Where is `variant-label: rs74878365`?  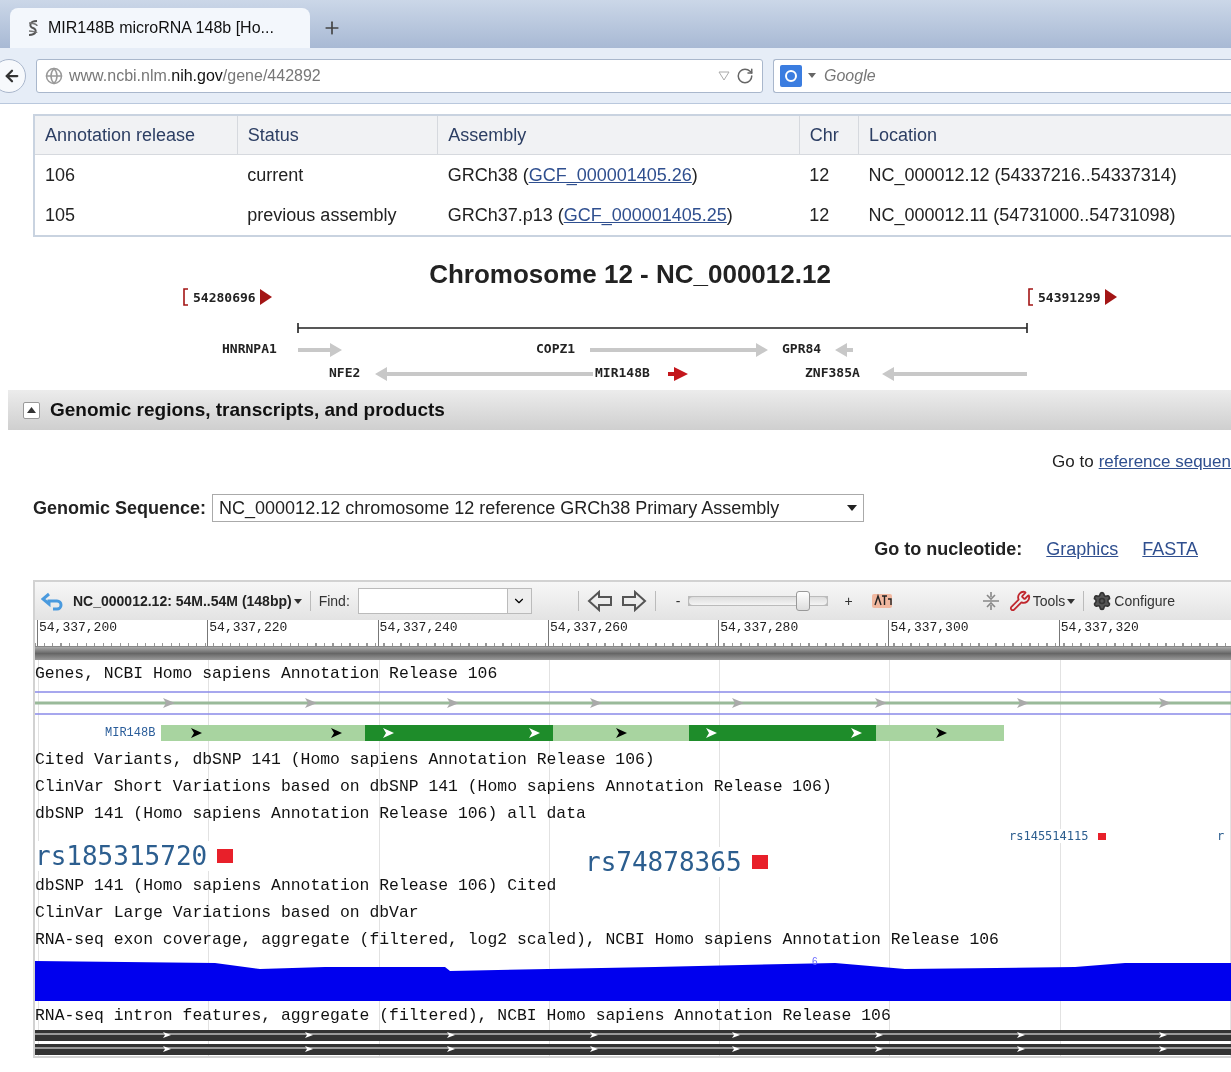 variant-label: rs74878365 is located at coordinates (663, 862).